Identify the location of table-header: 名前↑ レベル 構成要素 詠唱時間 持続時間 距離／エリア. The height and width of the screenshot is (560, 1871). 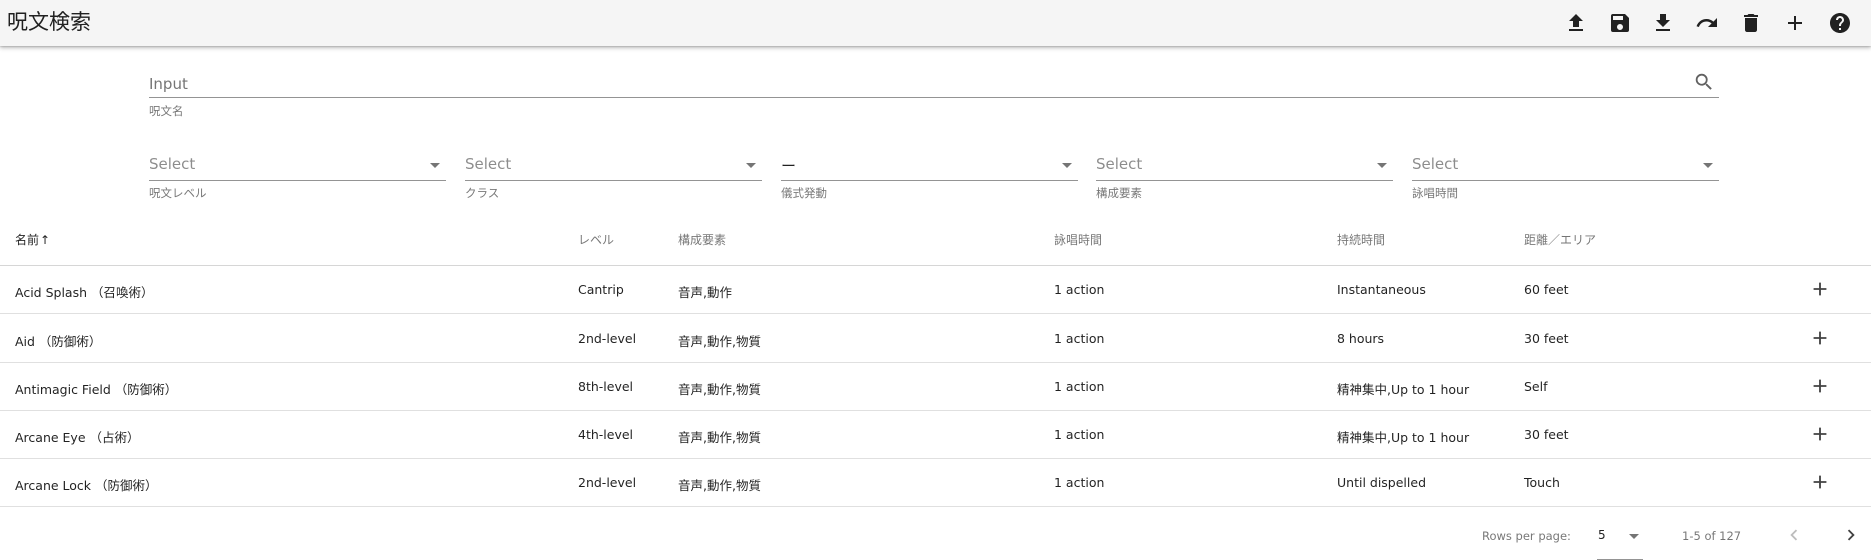
(935, 239).